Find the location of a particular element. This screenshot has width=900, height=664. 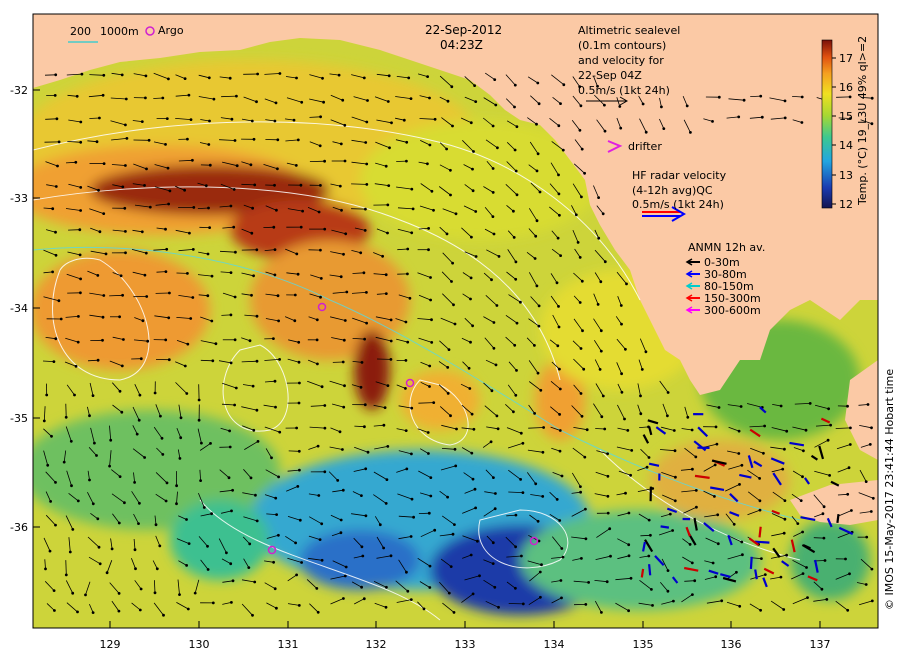

lon-tick-label: 135 is located at coordinates (643, 644).